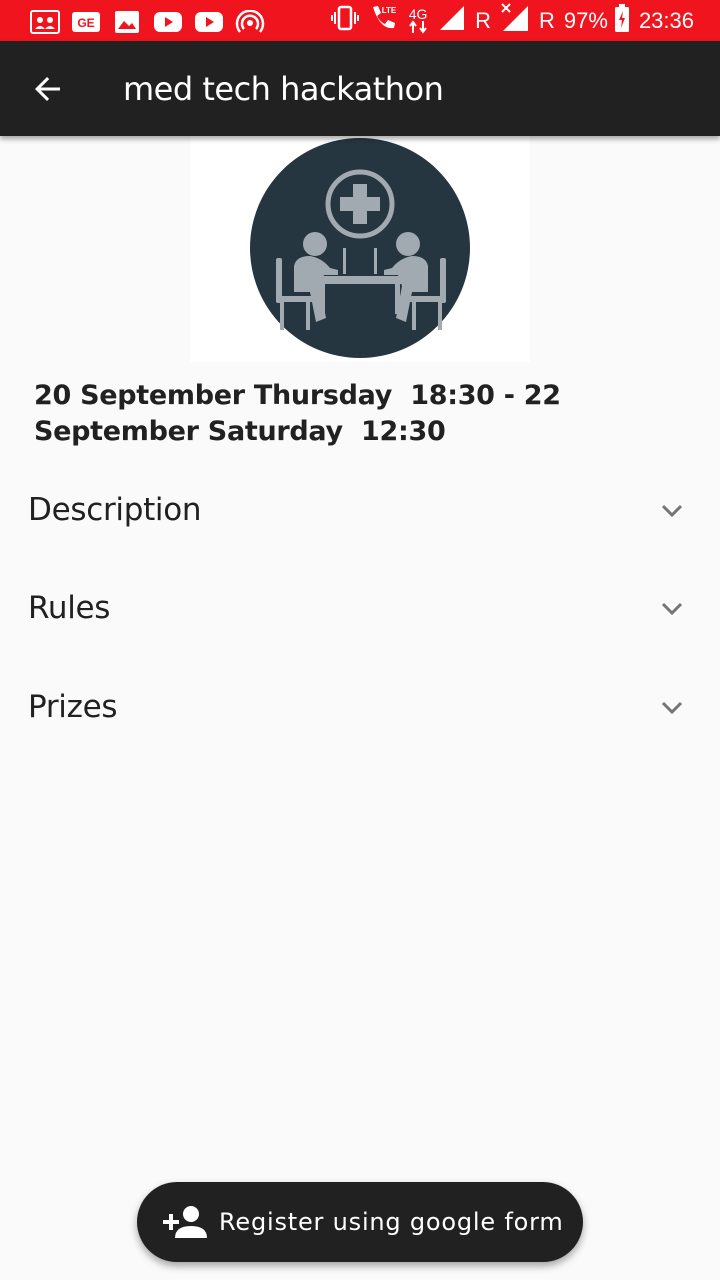 This screenshot has height=1280, width=720. Describe the element at coordinates (515, 21) in the screenshot. I see `signal-no-service-icon` at that location.